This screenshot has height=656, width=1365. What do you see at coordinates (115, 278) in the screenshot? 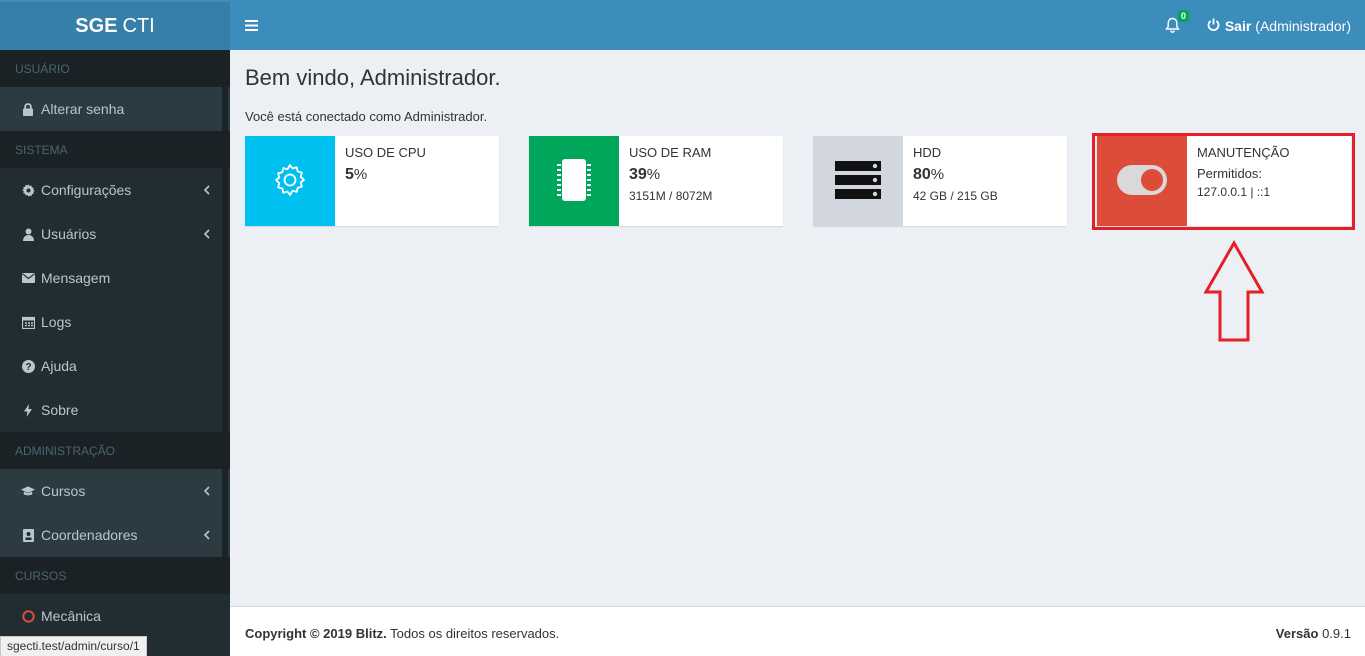
I see `sidebar-item-mensagem: Mensagem` at bounding box center [115, 278].